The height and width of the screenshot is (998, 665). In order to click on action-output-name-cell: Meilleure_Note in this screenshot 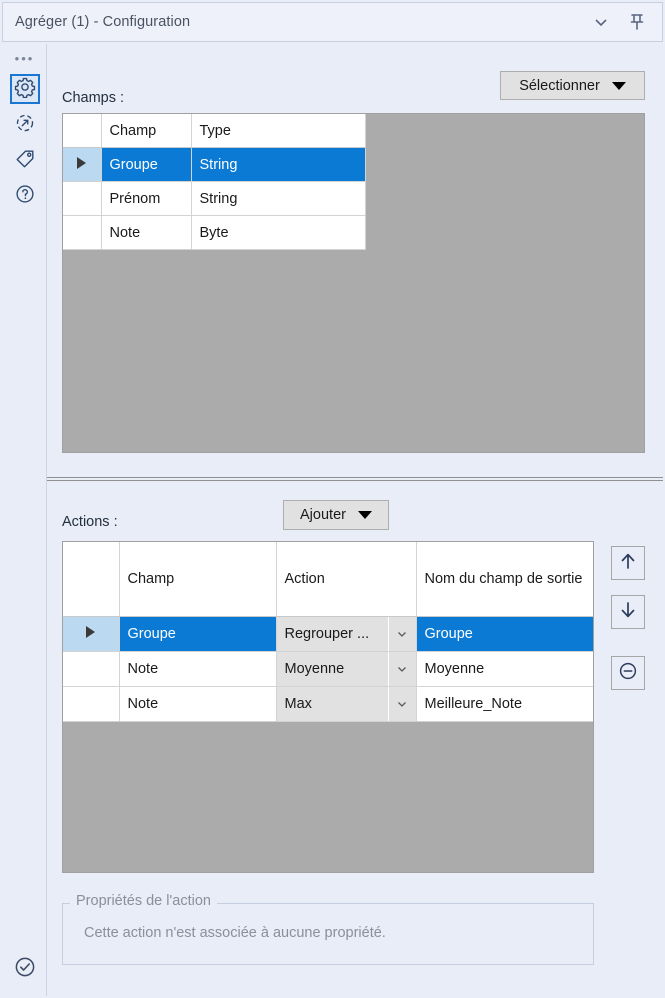, I will do `click(504, 704)`.